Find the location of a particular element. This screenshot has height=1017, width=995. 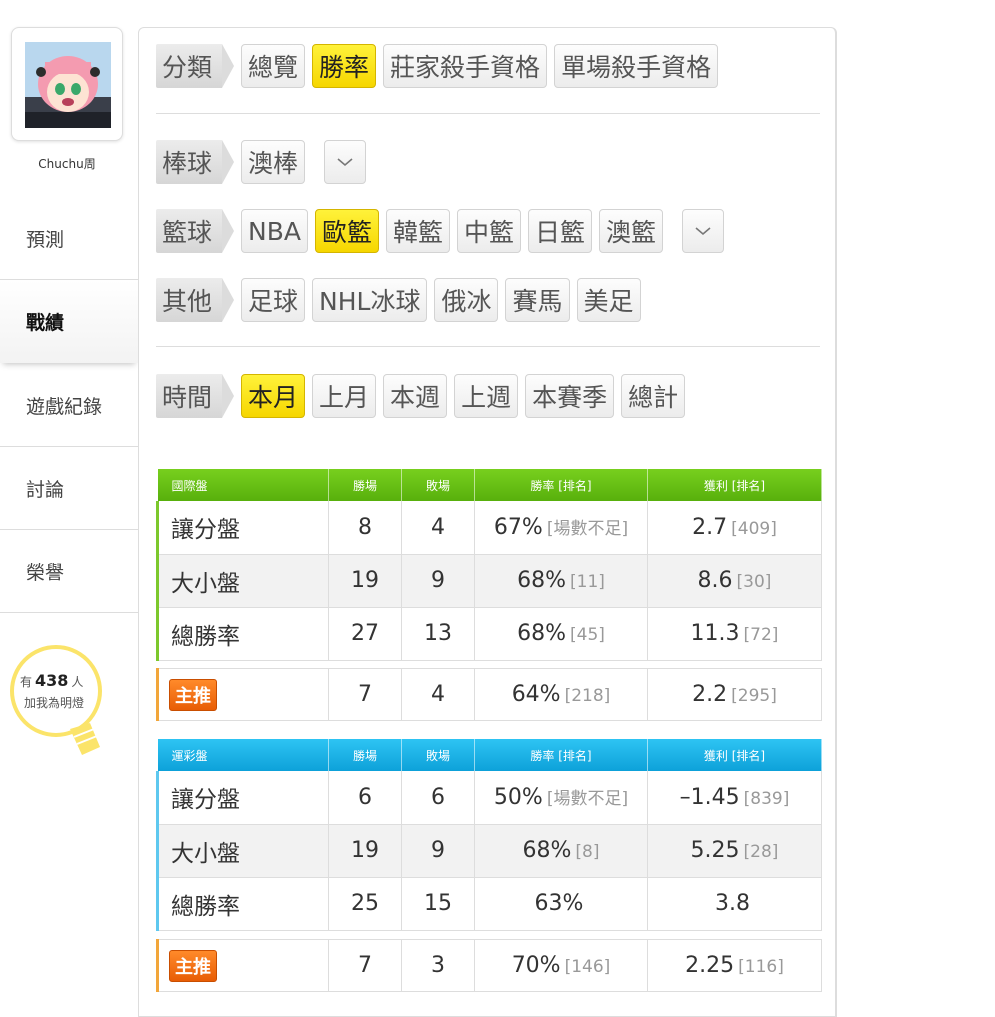

table-row: 讓分盤 6 6 50% [場數不足] –1.45 [839] is located at coordinates (489, 798).